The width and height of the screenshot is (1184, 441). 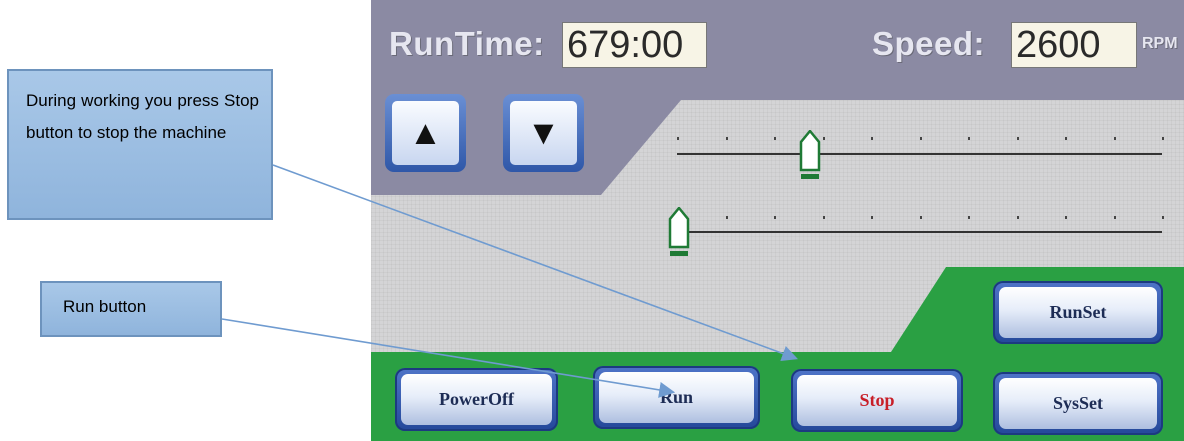 What do you see at coordinates (1074, 45) in the screenshot?
I see `speed-value: 2600` at bounding box center [1074, 45].